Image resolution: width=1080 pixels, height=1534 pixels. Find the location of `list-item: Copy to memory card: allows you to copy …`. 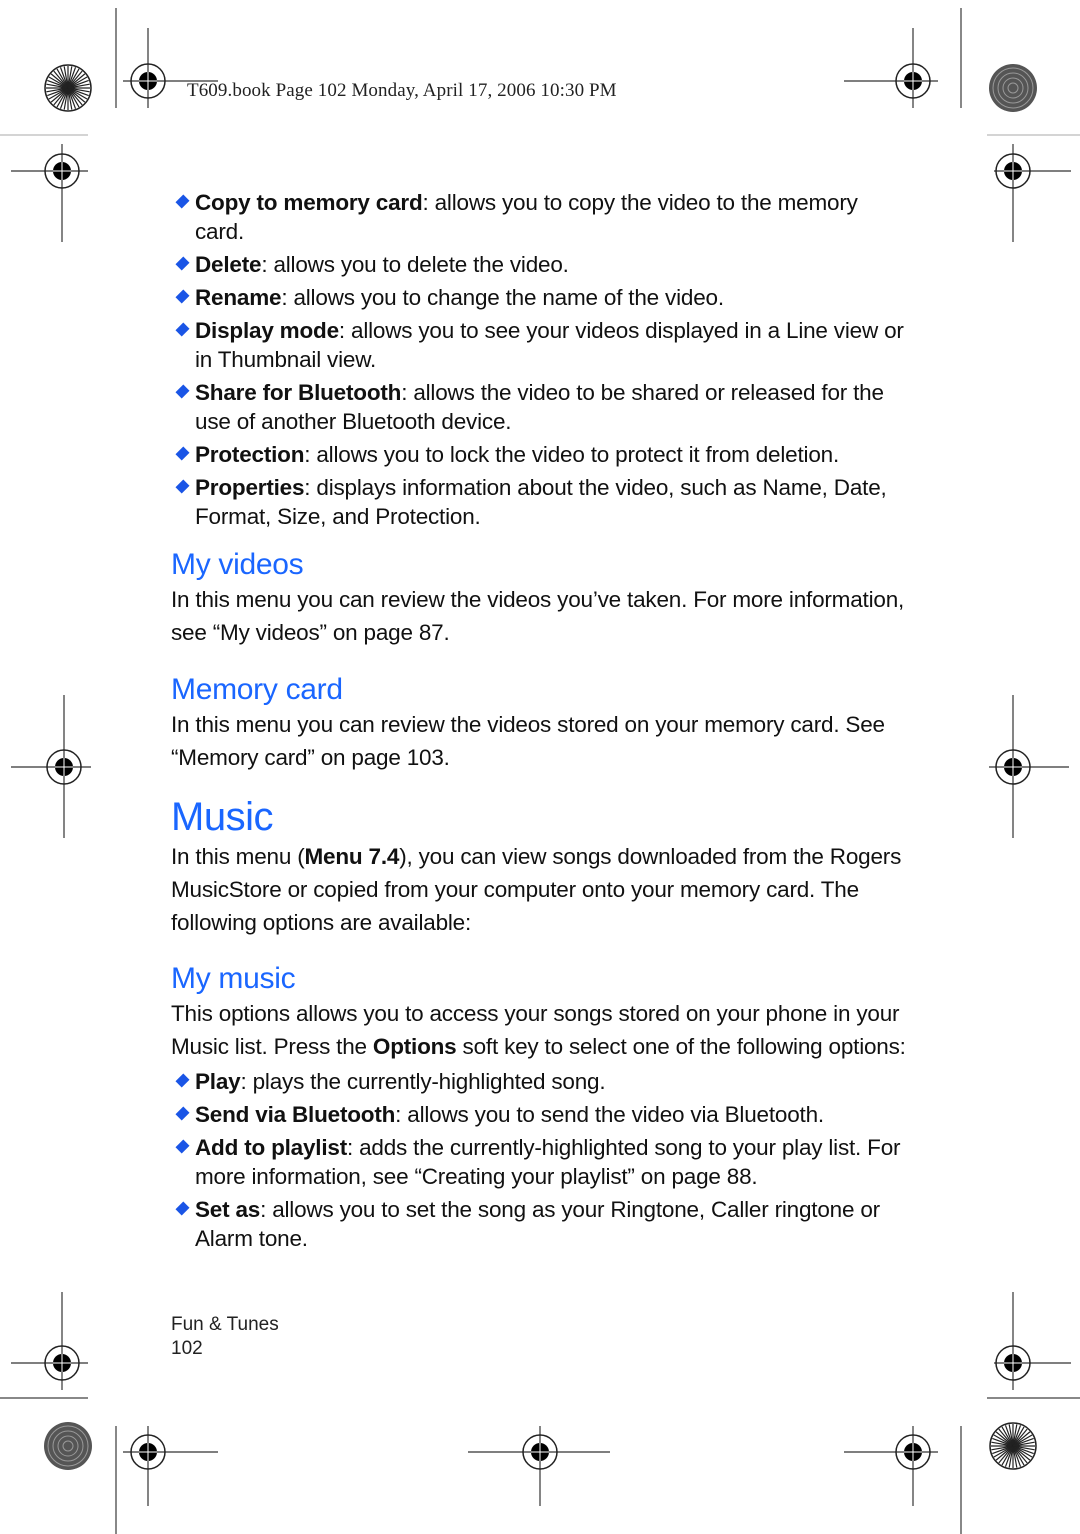

list-item: Copy to memory card: allows you to copy … is located at coordinates (541, 217).